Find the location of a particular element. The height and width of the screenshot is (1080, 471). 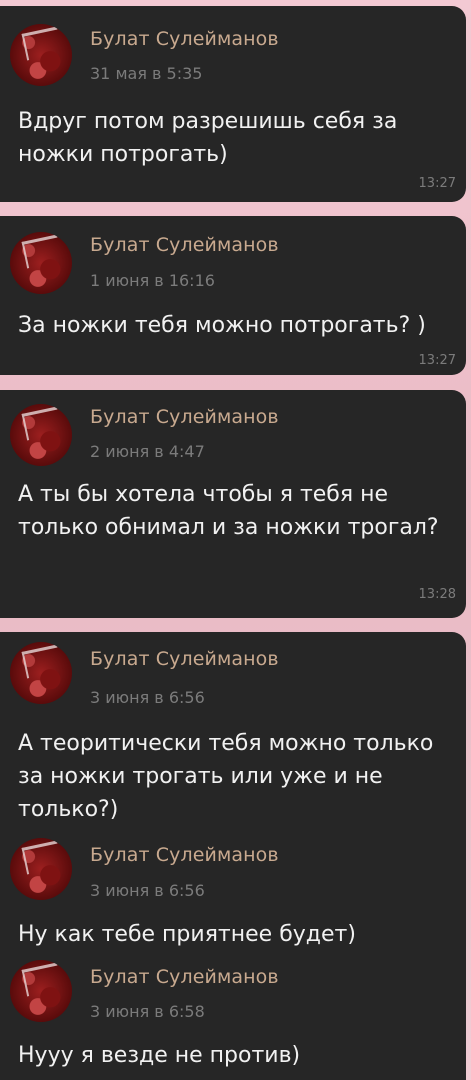

message-date: 3 июня в 6:58 is located at coordinates (147, 1011).